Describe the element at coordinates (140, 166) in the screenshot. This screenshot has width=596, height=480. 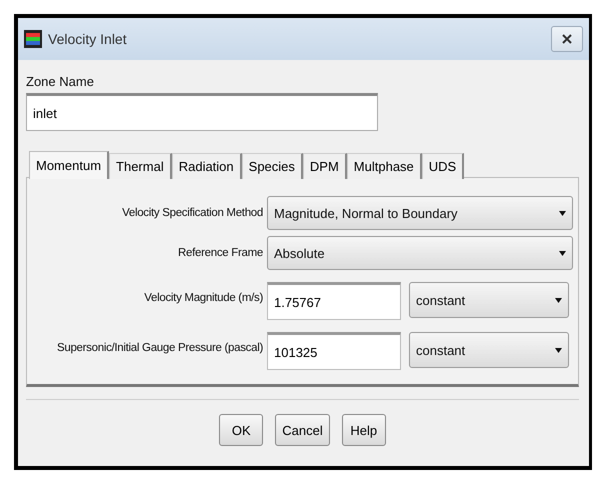
I see `tab: Thermal` at that location.